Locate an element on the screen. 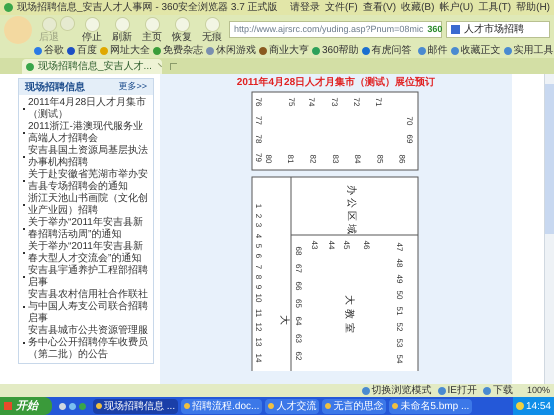 This screenshot has width=554, height=415. news-link: 2011浙江-港澳现代服务业高端人才招聘会 is located at coordinates (88, 133).